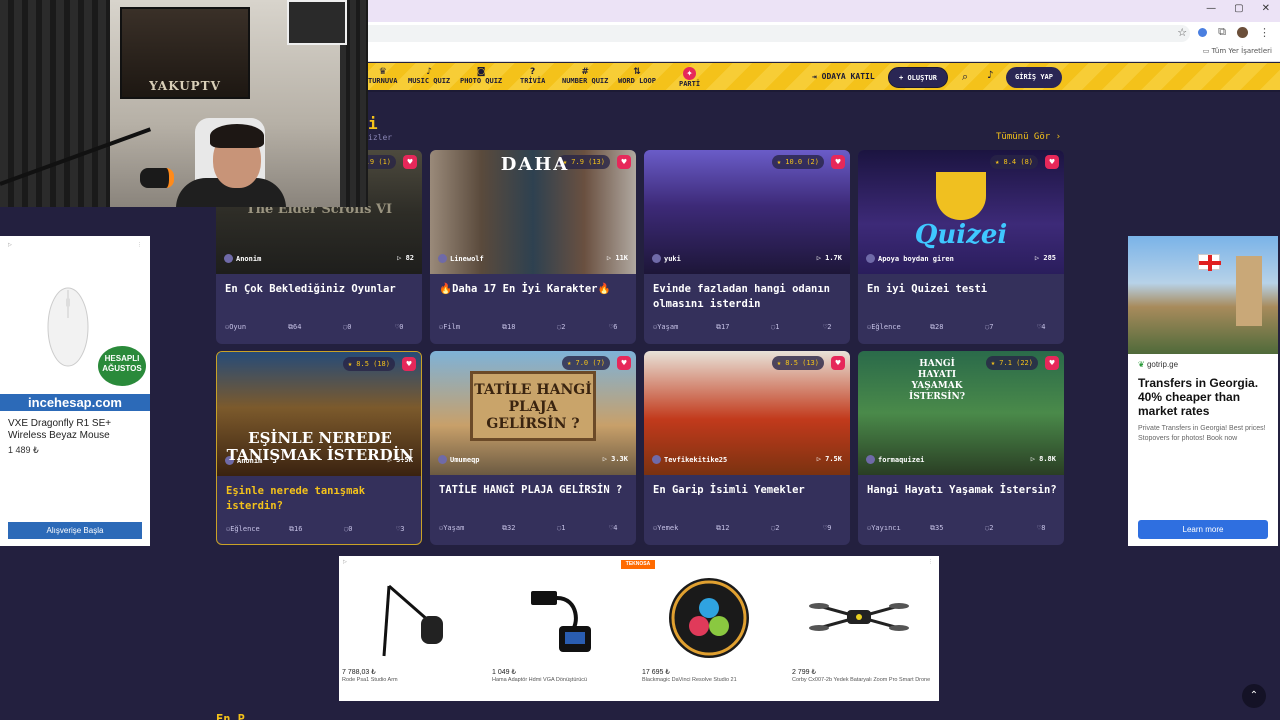 This screenshot has width=1280, height=720. I want to click on product-price: 17 695 ₺, so click(656, 672).